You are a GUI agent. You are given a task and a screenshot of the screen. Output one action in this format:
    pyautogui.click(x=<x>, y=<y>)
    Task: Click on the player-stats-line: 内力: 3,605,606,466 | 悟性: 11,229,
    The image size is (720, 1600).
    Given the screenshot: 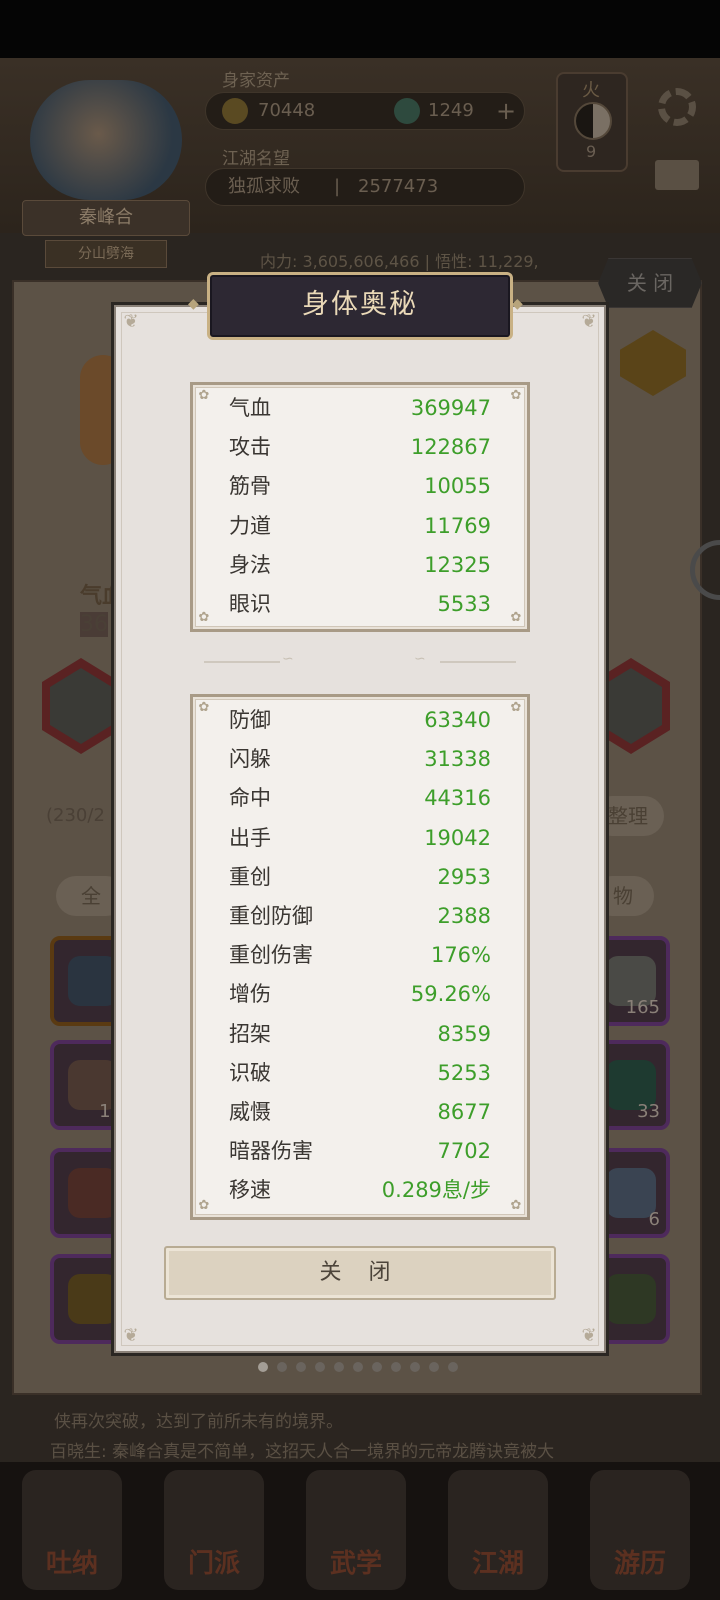 What is the action you would take?
    pyautogui.click(x=399, y=261)
    